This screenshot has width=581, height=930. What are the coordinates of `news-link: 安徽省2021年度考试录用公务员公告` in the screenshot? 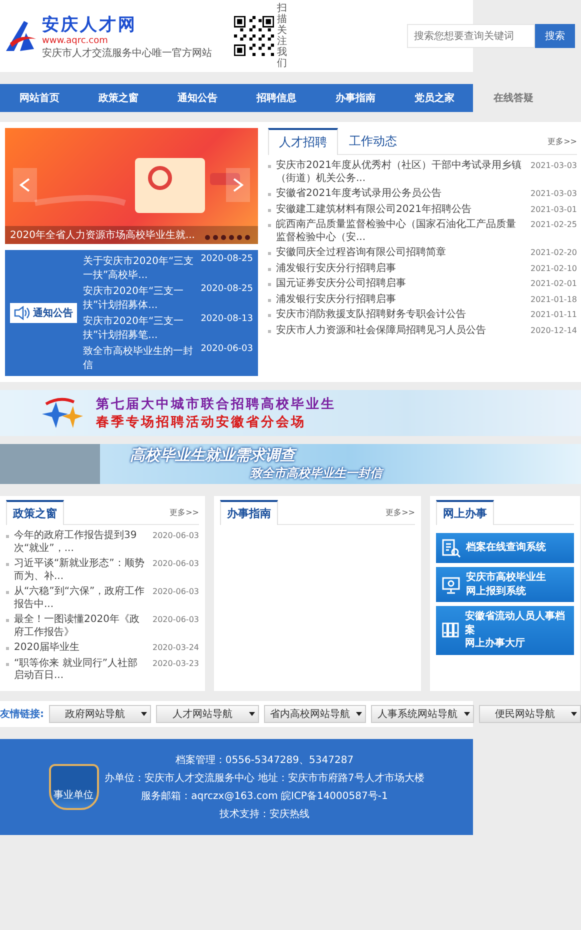 It's located at (401, 194).